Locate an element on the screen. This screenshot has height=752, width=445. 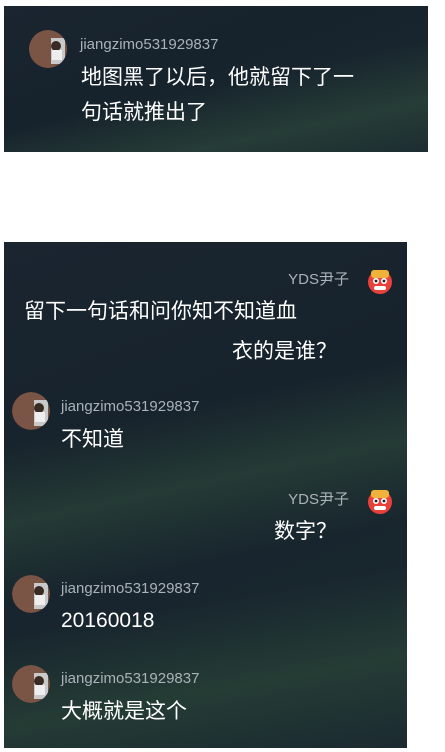
message-text-line: 留下一句话和问你知不知道血 is located at coordinates (160, 311).